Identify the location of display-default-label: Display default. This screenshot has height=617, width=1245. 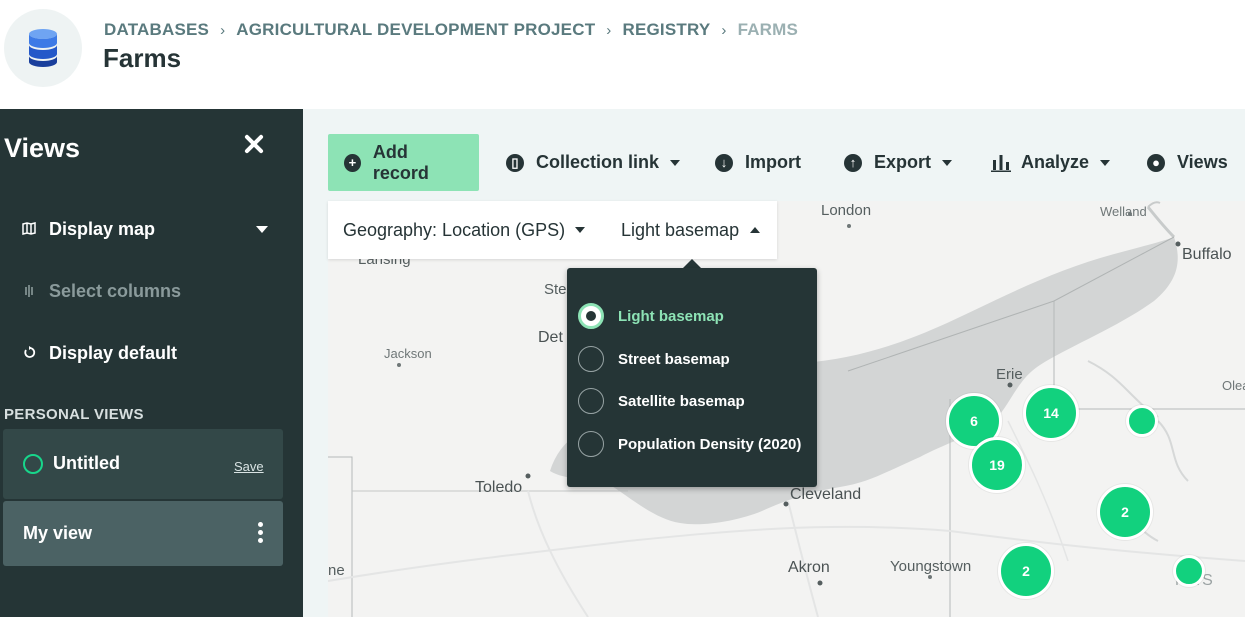
(113, 353).